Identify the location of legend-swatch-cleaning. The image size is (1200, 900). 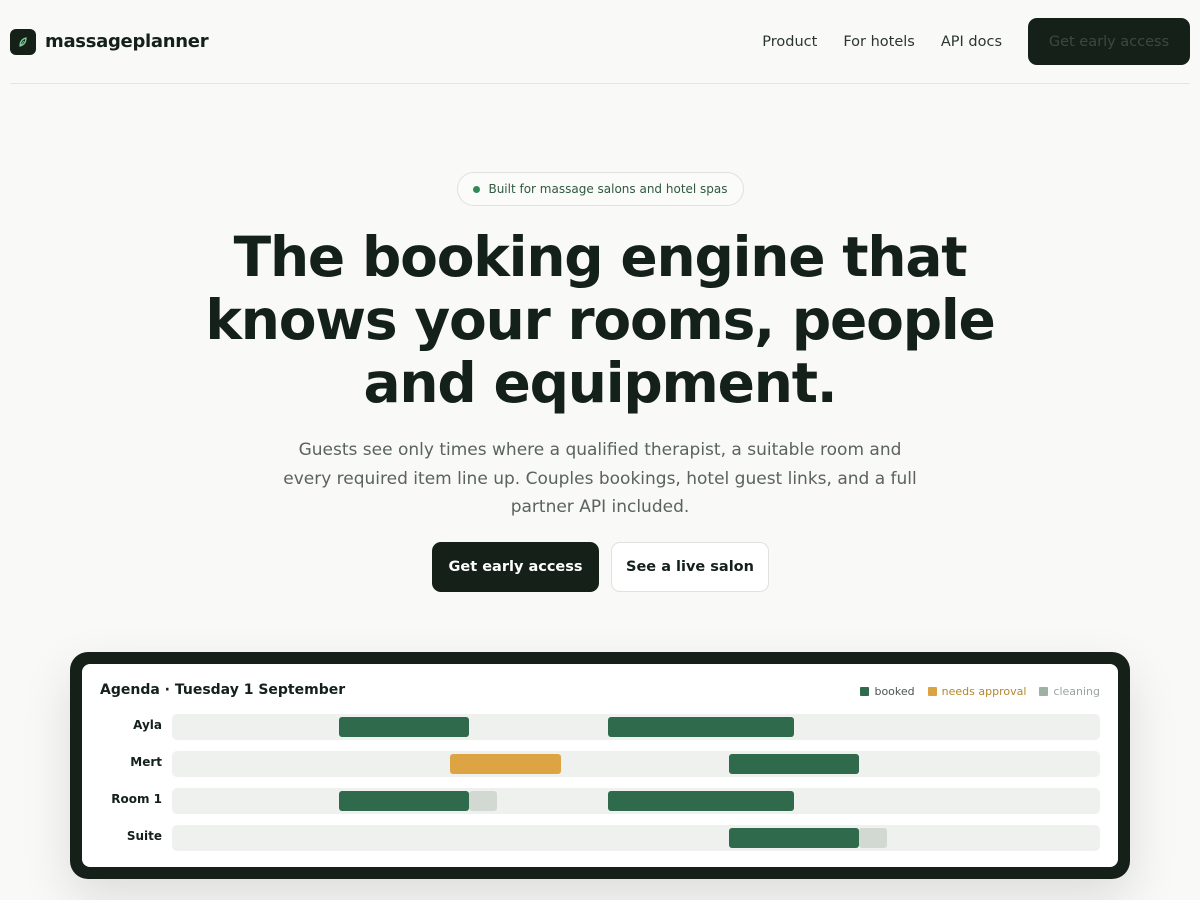
(1044, 691).